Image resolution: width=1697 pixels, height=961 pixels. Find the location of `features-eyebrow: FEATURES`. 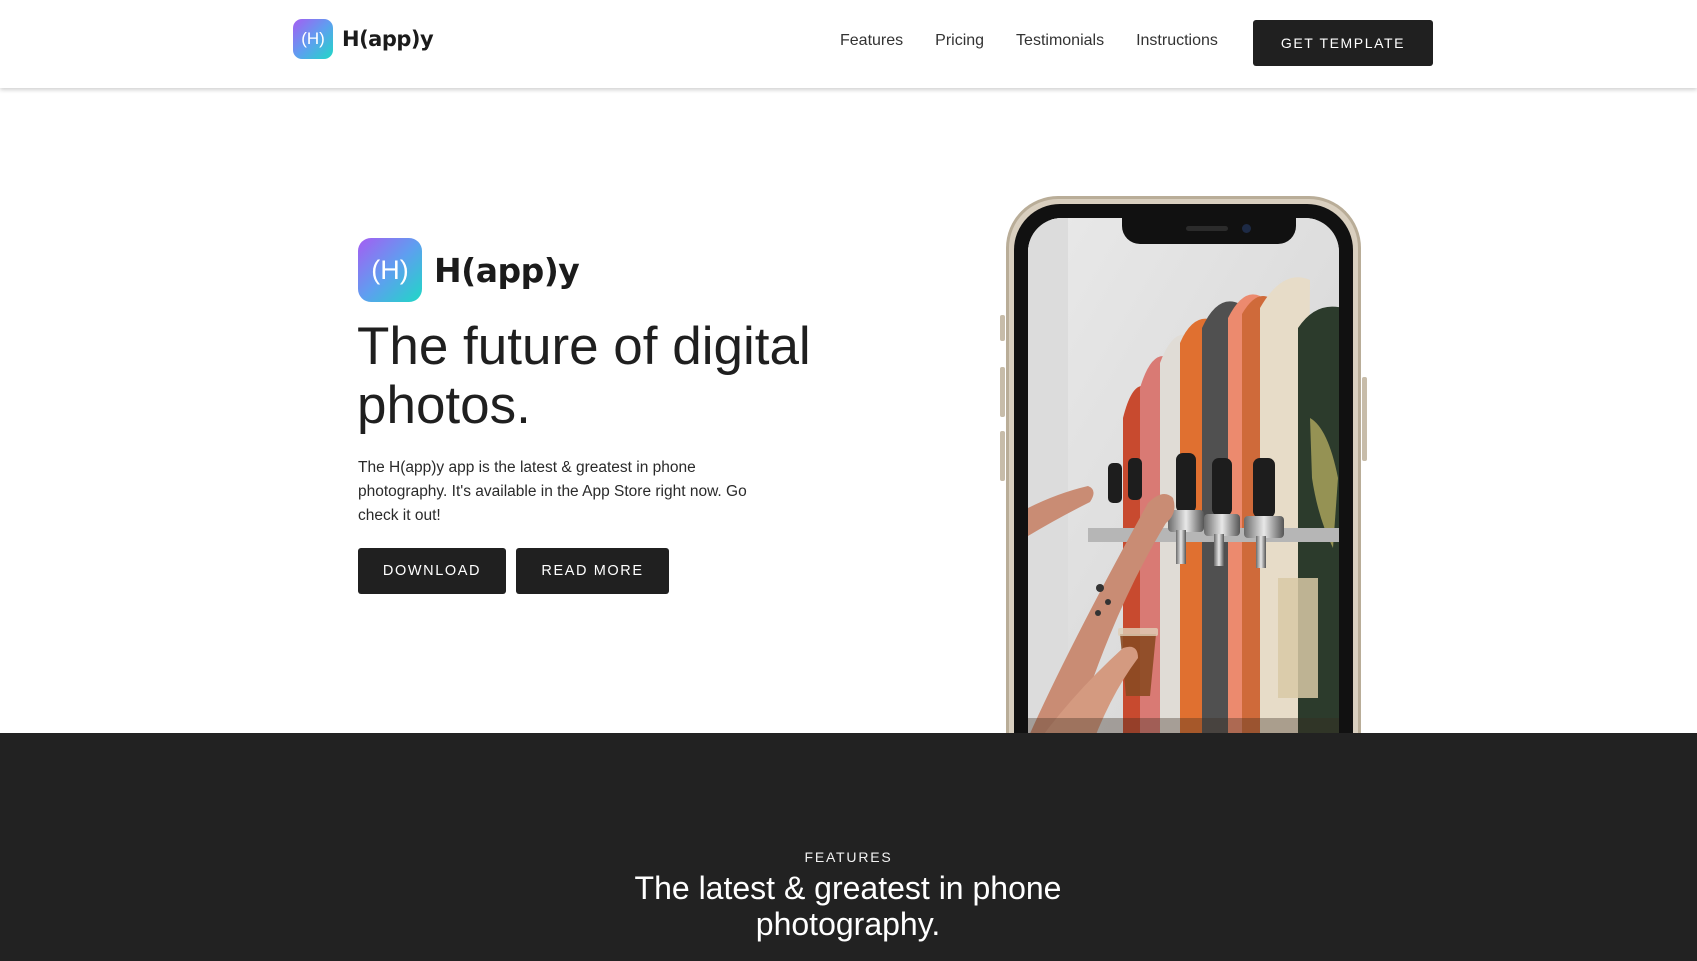

features-eyebrow: FEATURES is located at coordinates (848, 857).